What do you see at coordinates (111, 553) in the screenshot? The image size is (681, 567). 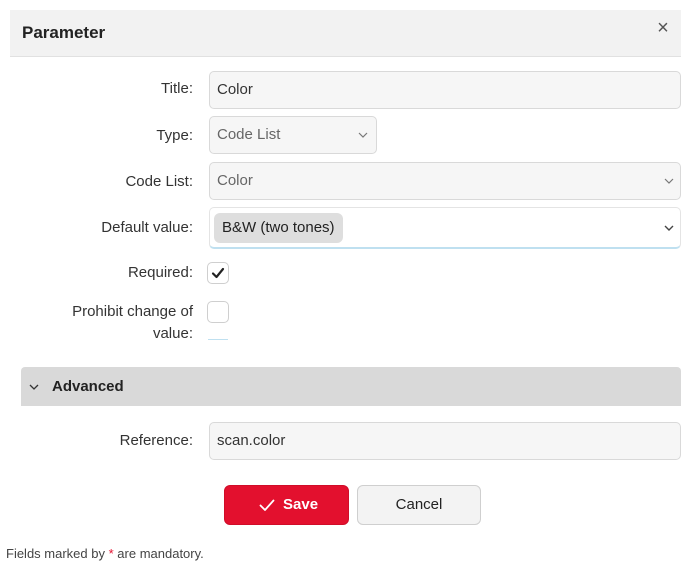 I see `mandatory-star: *` at bounding box center [111, 553].